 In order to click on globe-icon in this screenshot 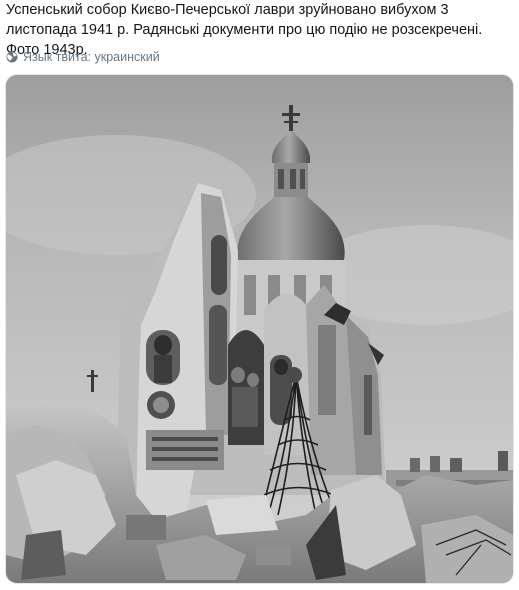, I will do `click(12, 57)`.